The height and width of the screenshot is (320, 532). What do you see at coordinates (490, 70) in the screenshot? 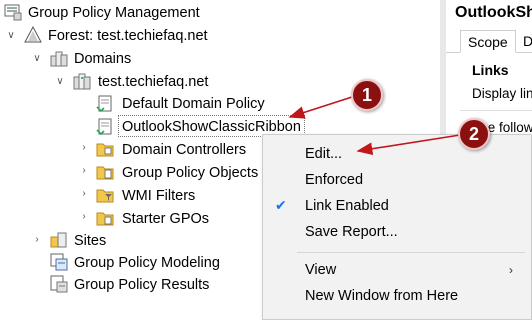
I see `links-heading: Links` at bounding box center [490, 70].